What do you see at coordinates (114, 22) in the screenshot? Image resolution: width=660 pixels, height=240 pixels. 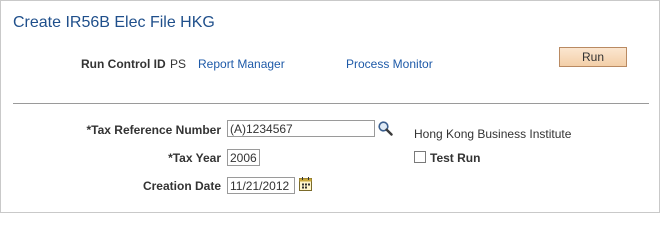 I see `page-title: Create IR56B Elec File HKG` at bounding box center [114, 22].